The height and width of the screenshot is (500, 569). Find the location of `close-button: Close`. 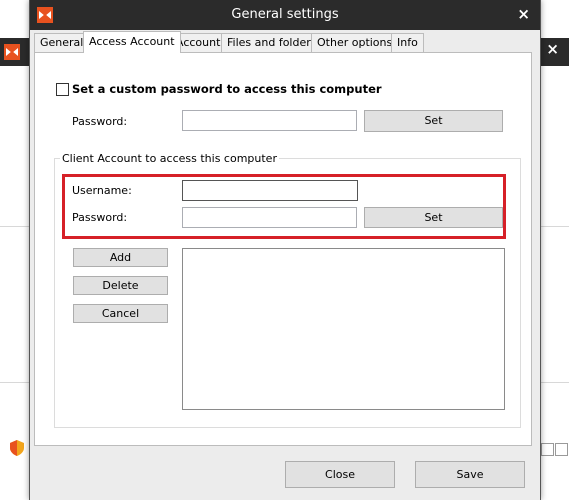

close-button: Close is located at coordinates (340, 474).